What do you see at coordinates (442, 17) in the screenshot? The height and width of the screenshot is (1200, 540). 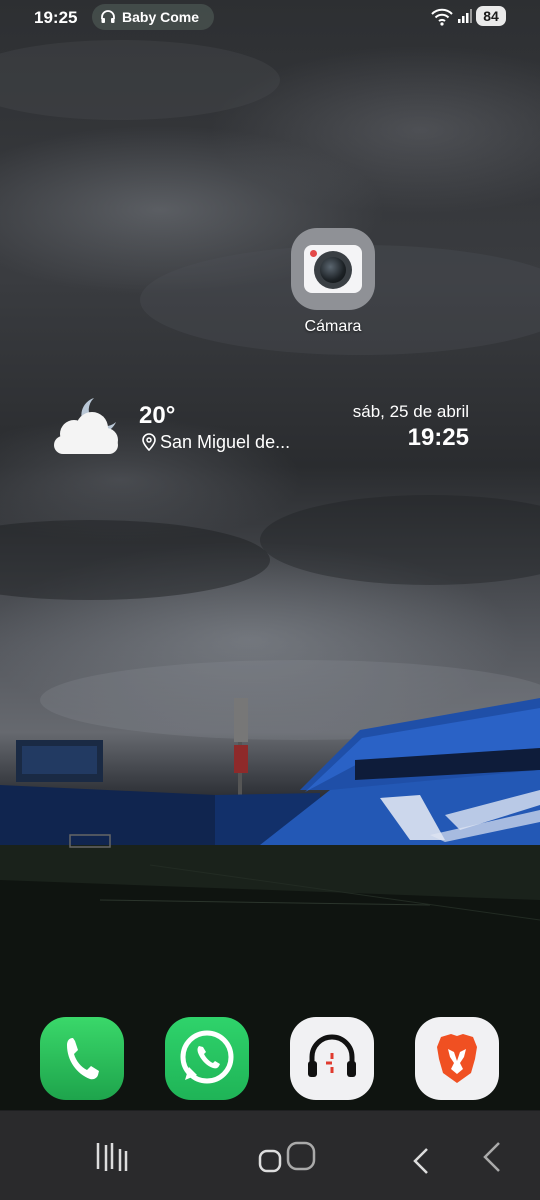 I see `wifi-icon` at bounding box center [442, 17].